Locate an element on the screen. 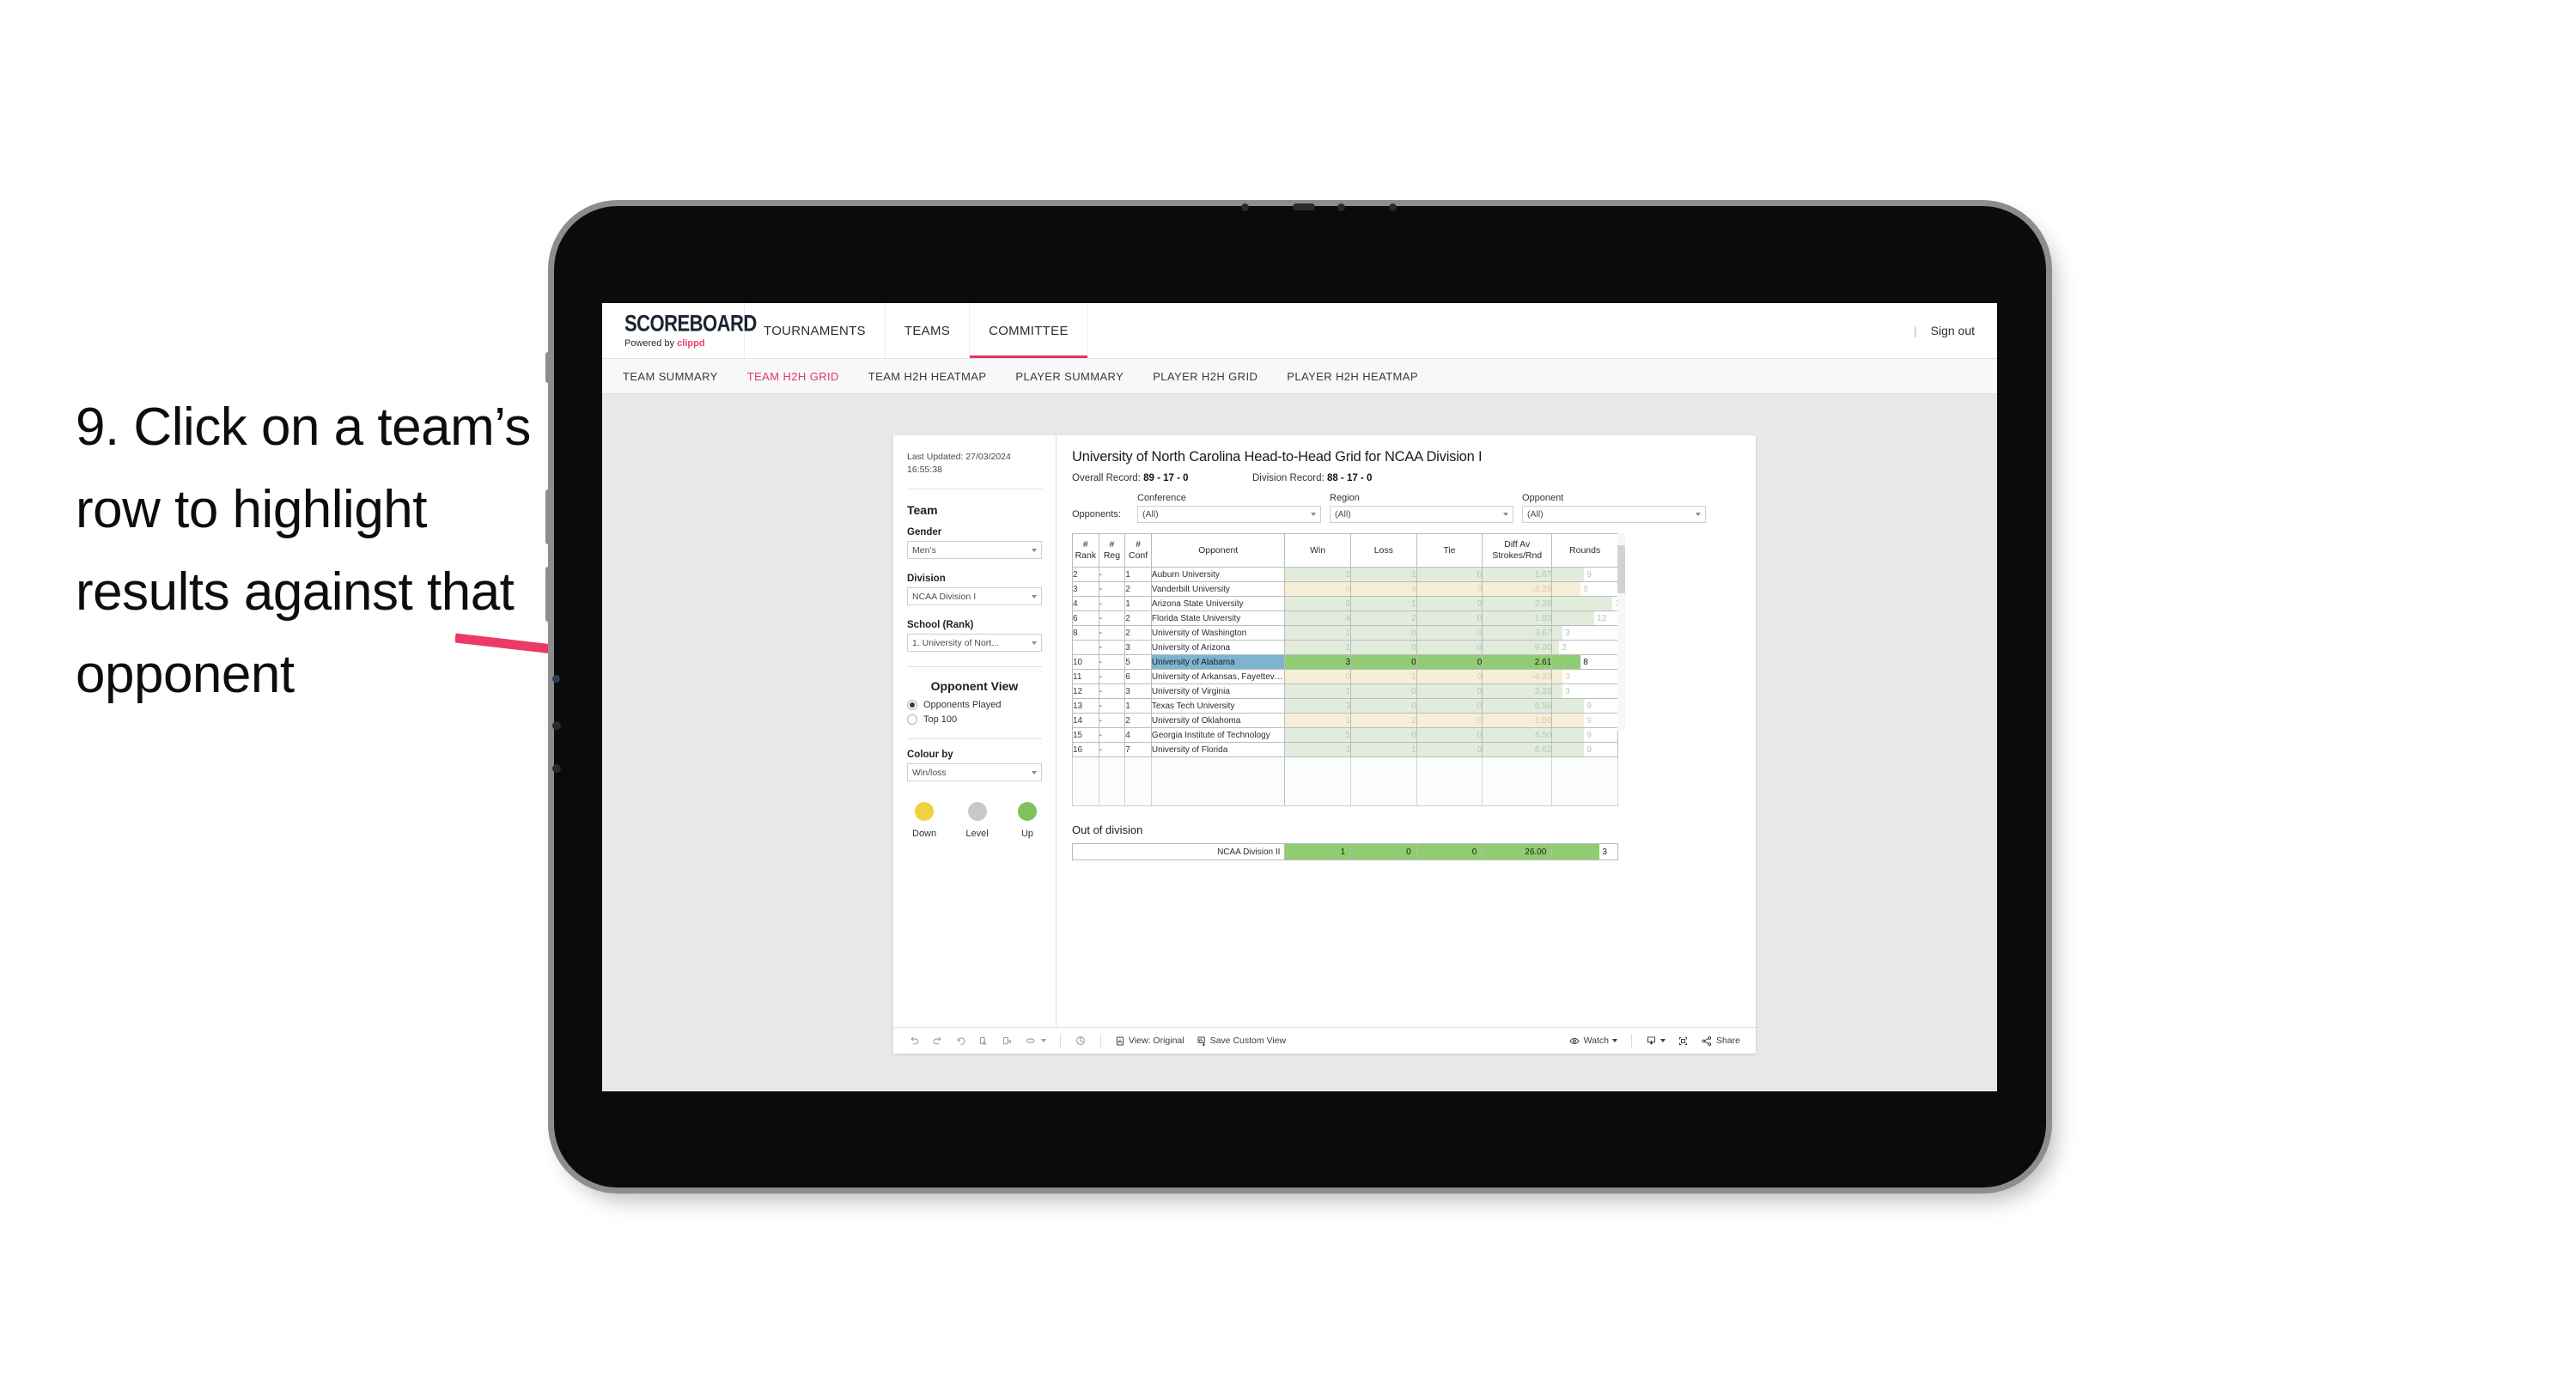 The height and width of the screenshot is (1385, 2576). cell-diff: -1.00 is located at coordinates (1517, 720).